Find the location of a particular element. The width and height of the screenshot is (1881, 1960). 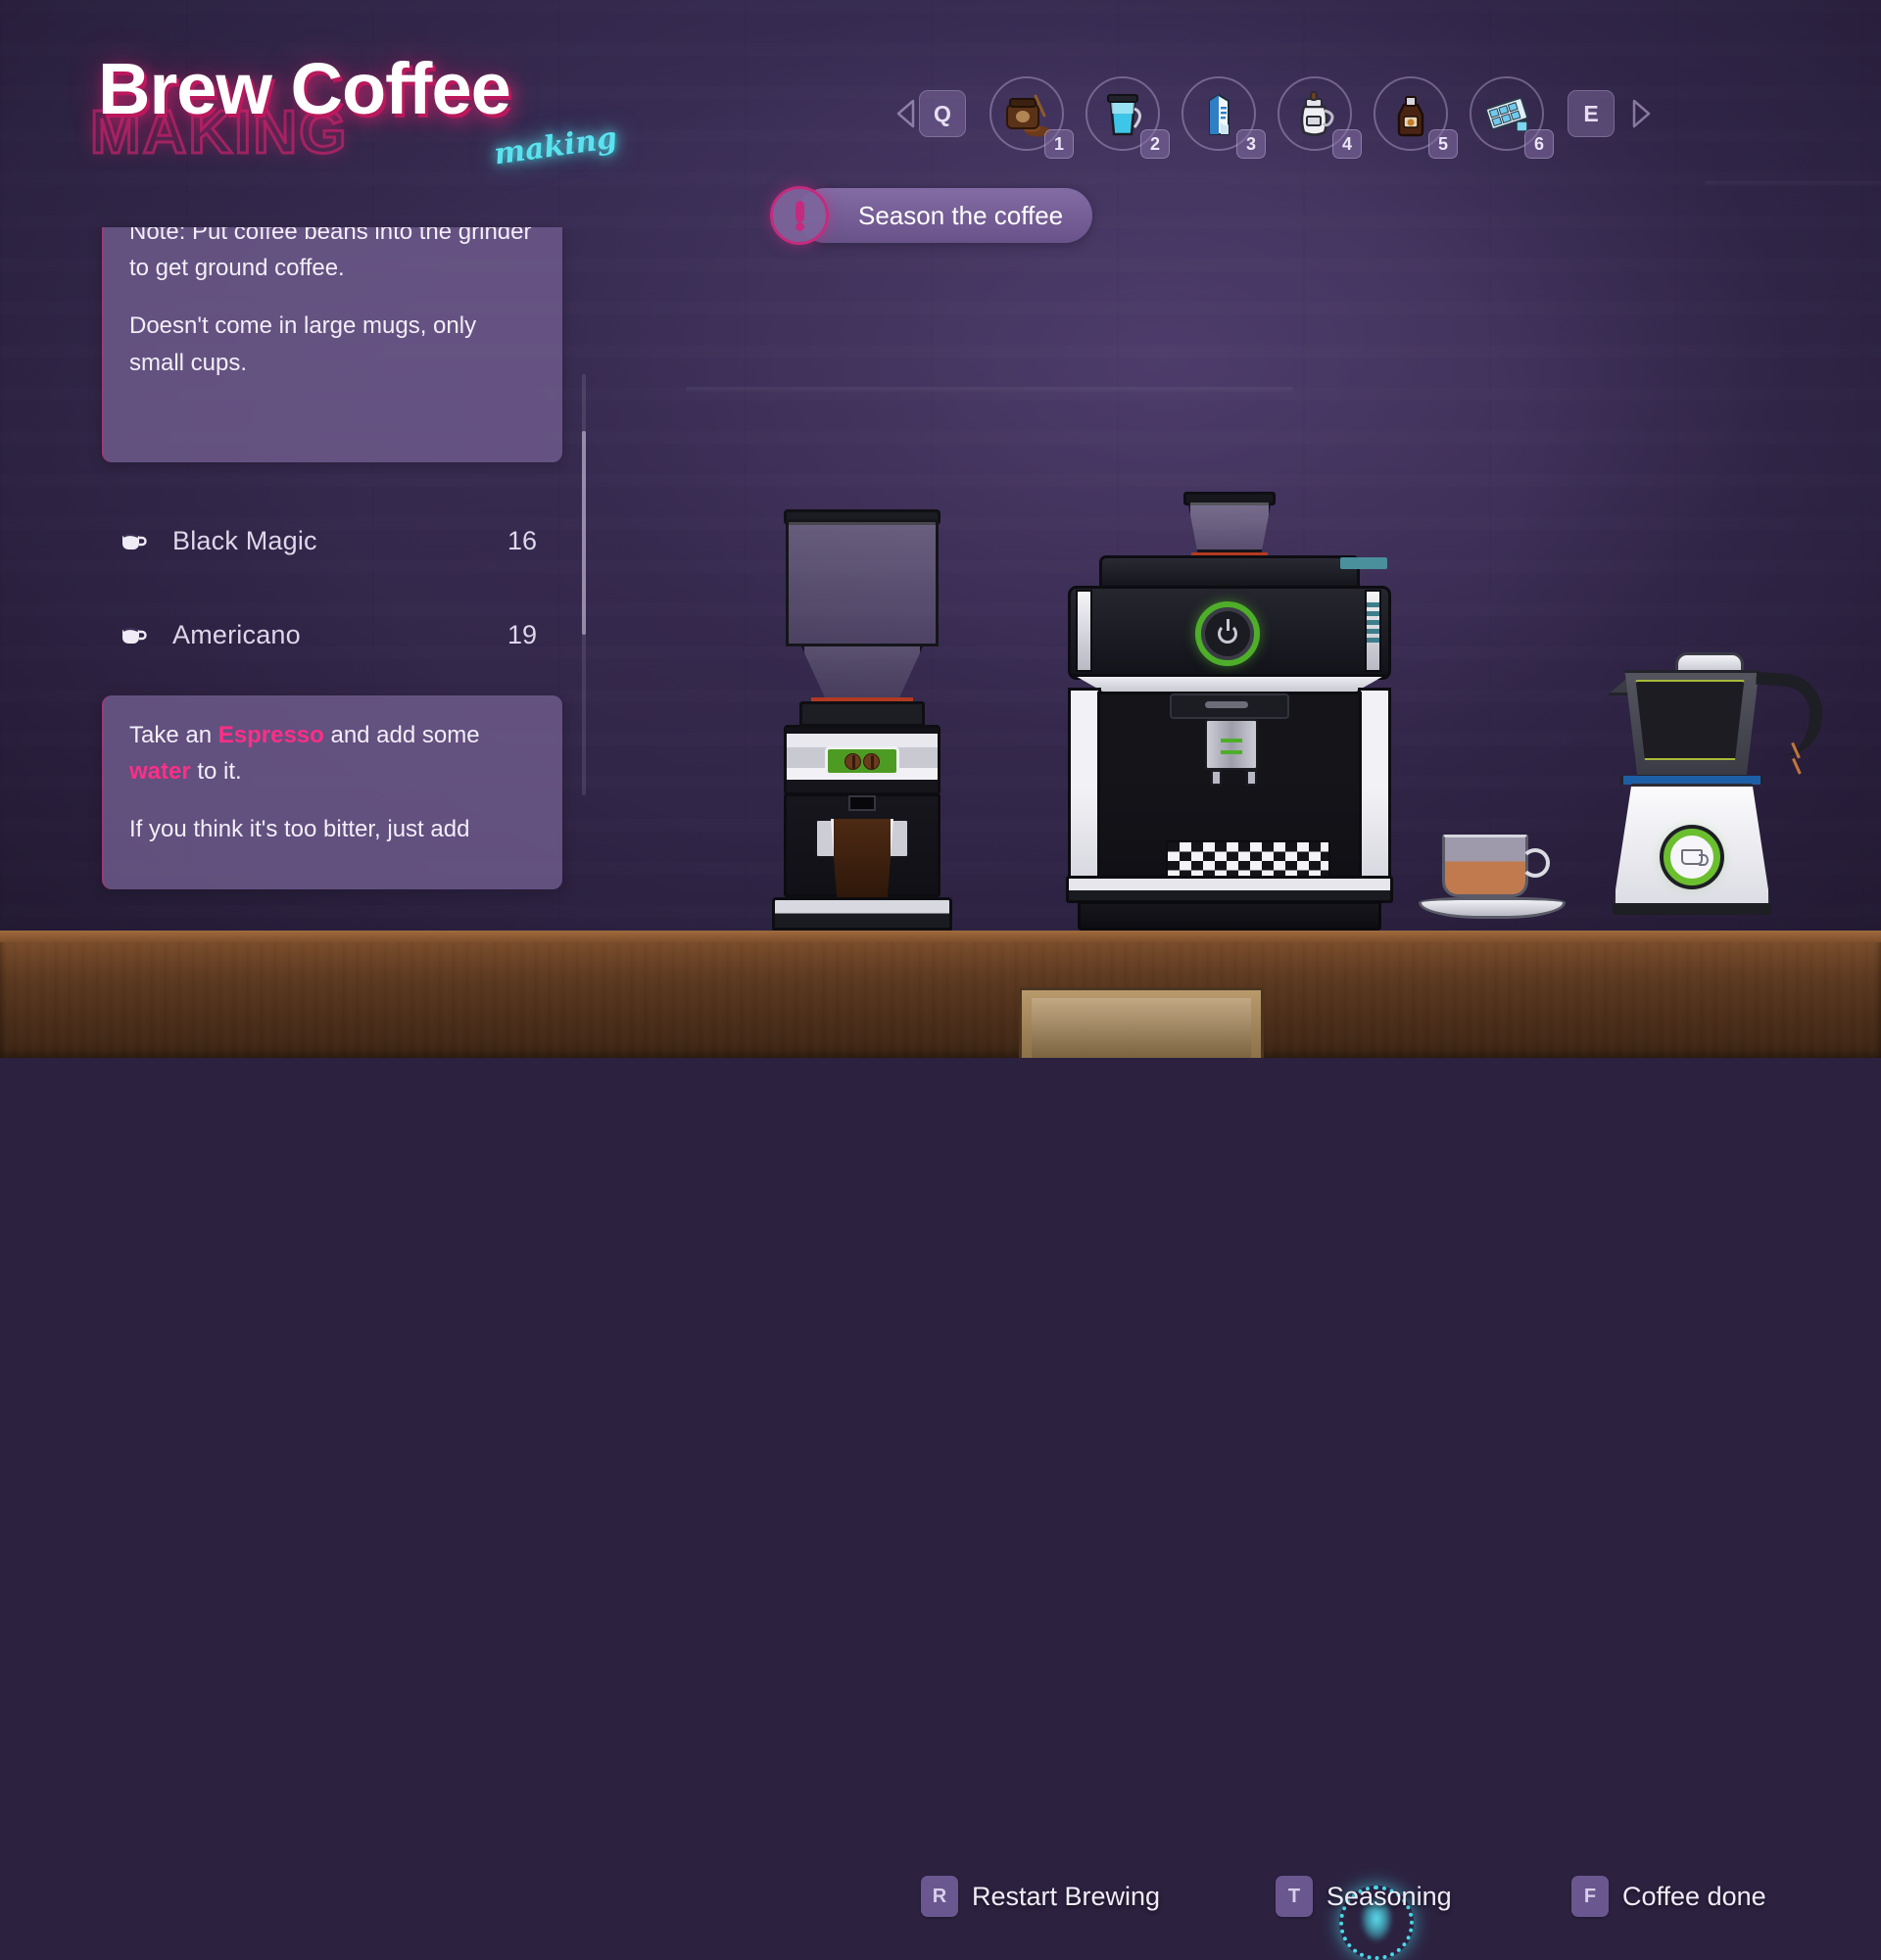

power-icon is located at coordinates (1227, 634).